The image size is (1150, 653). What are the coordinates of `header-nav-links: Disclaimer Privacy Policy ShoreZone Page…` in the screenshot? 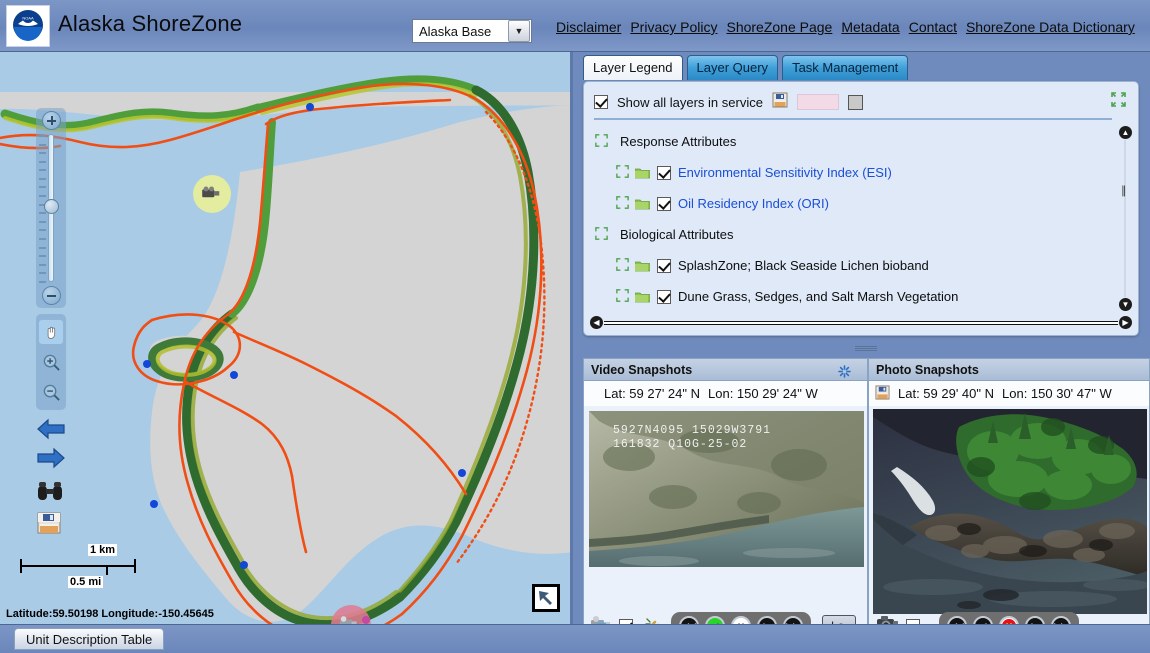 It's located at (849, 27).